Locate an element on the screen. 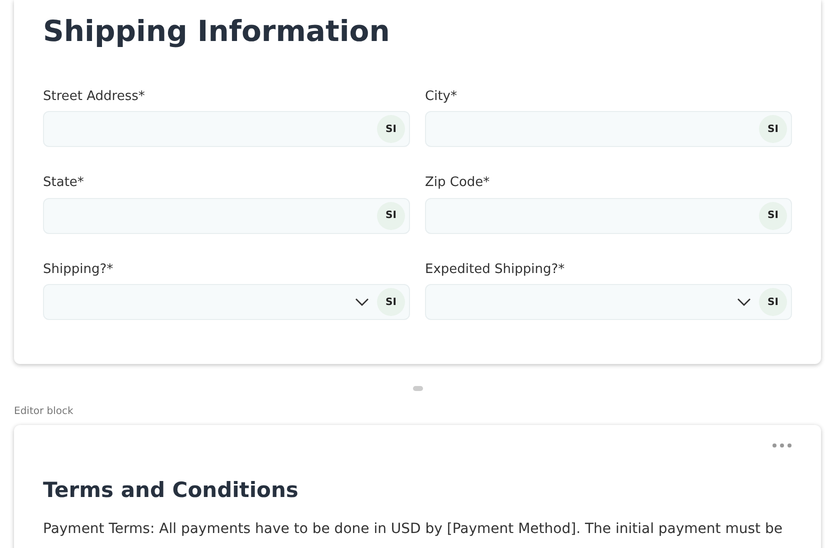 This screenshot has width=835, height=548. more-options-icon is located at coordinates (782, 445).